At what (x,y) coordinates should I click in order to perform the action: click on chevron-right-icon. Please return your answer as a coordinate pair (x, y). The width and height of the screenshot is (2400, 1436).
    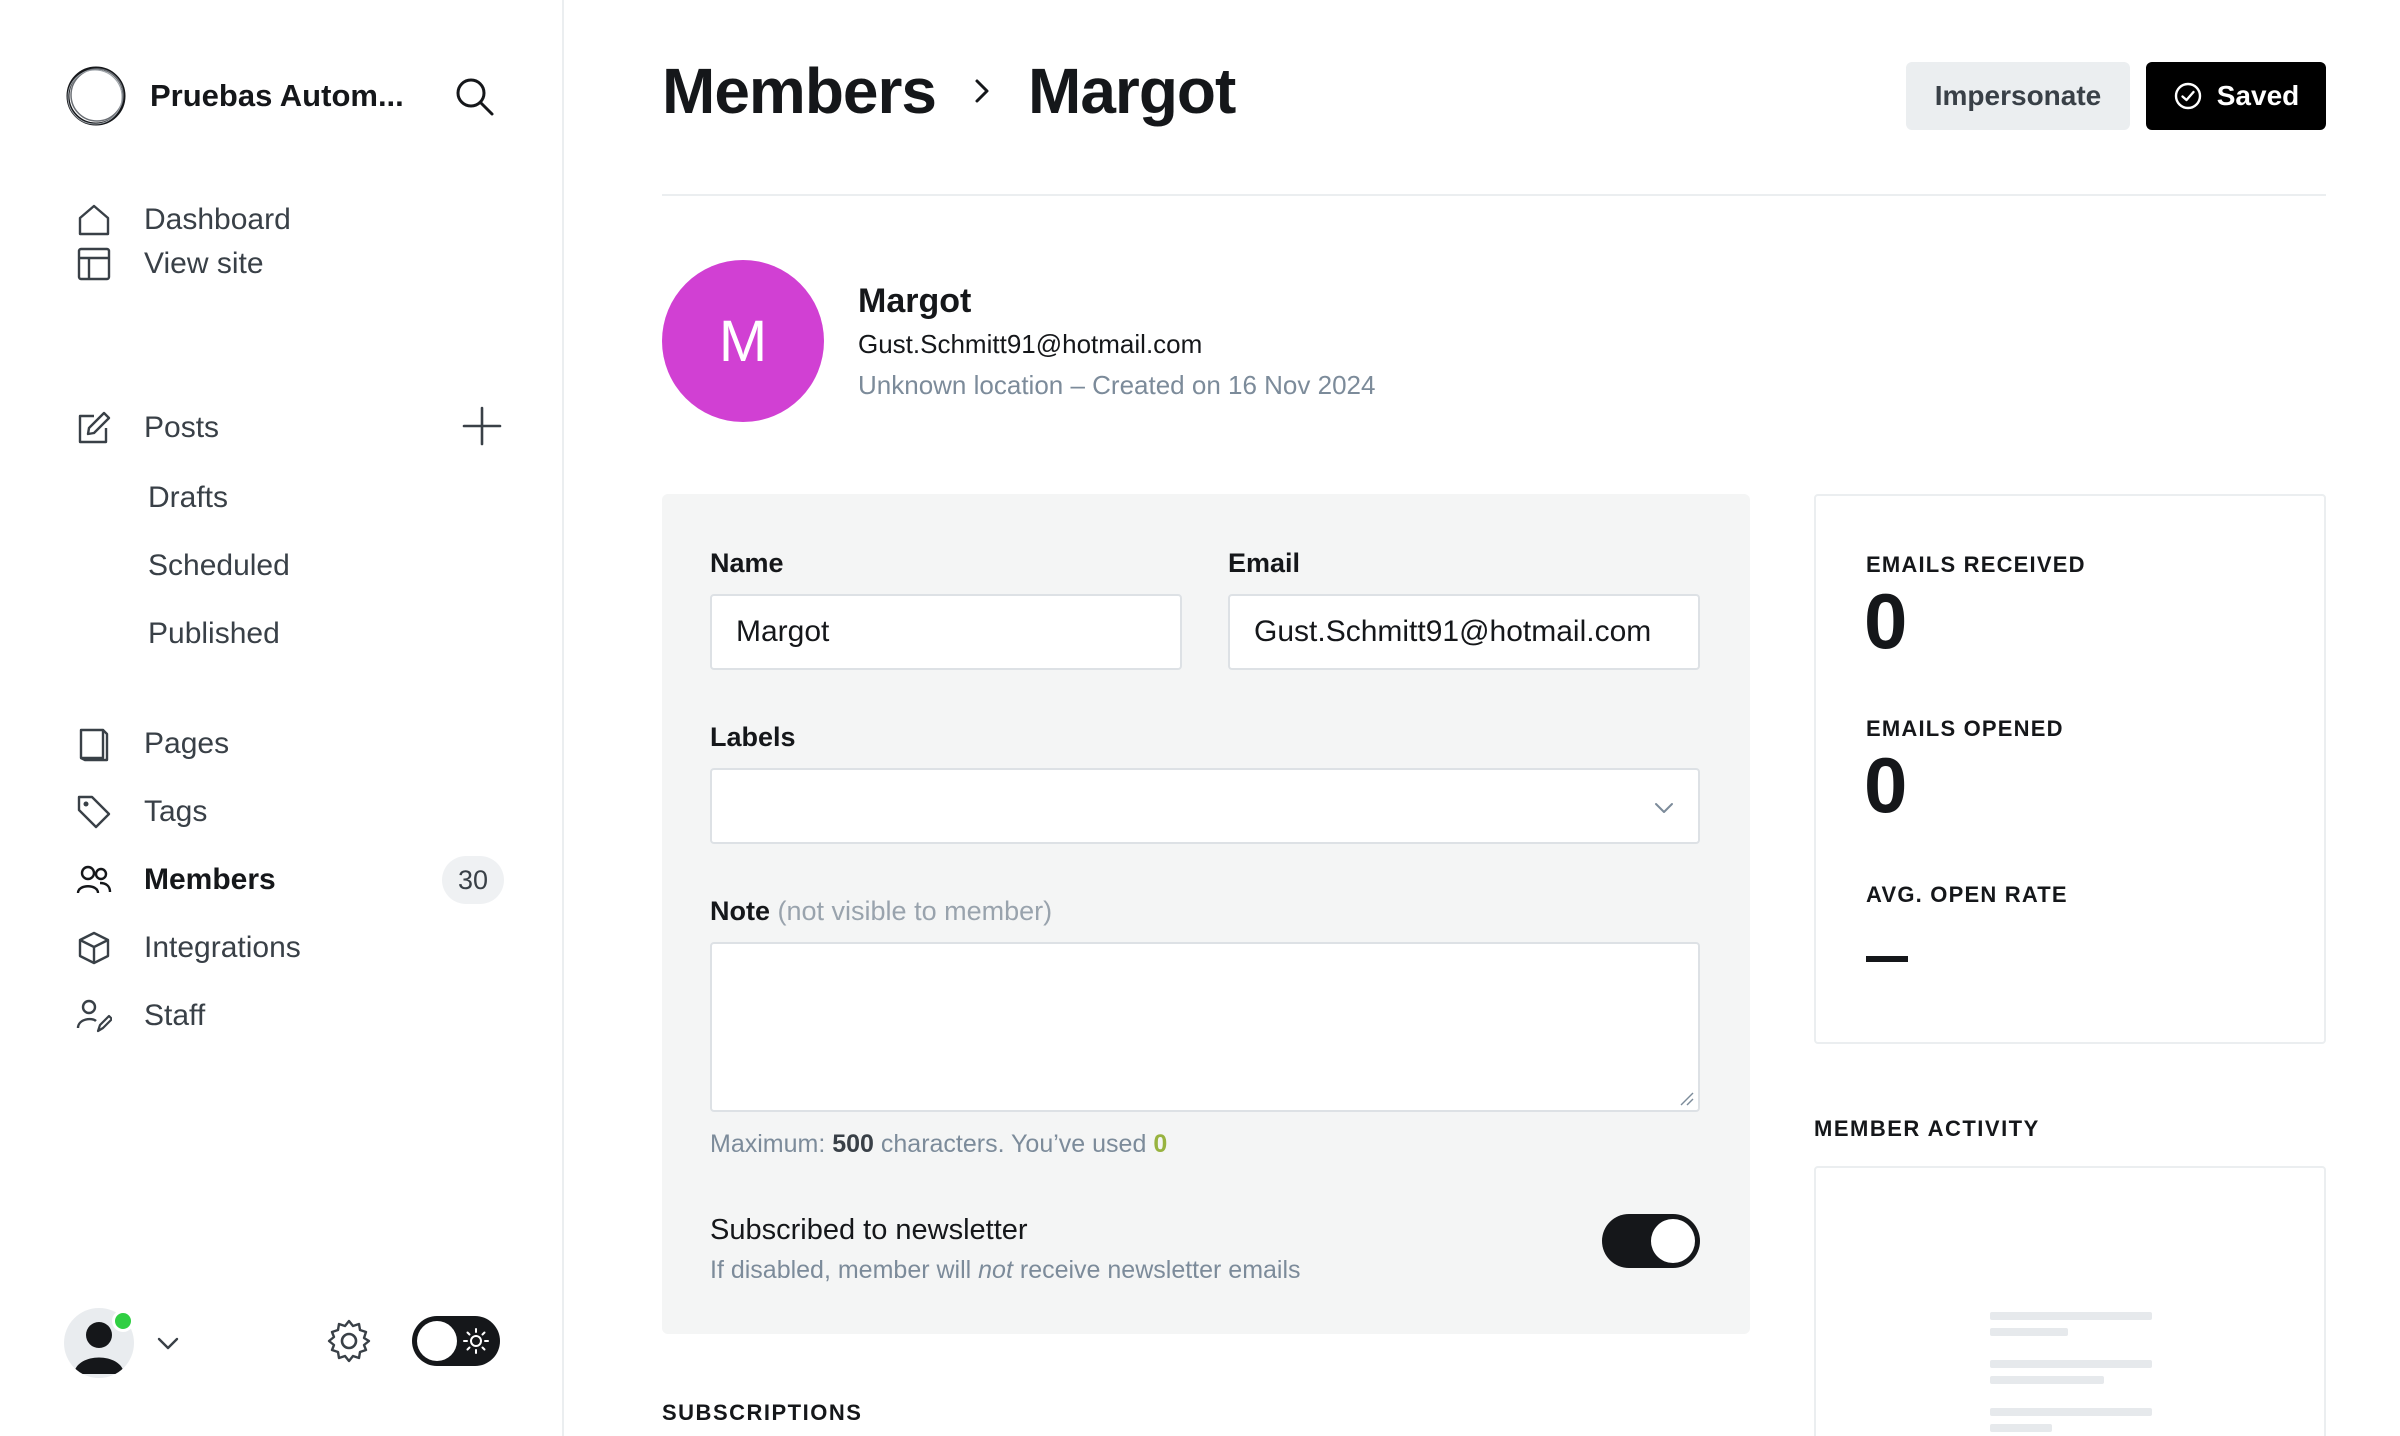
    Looking at the image, I should click on (982, 91).